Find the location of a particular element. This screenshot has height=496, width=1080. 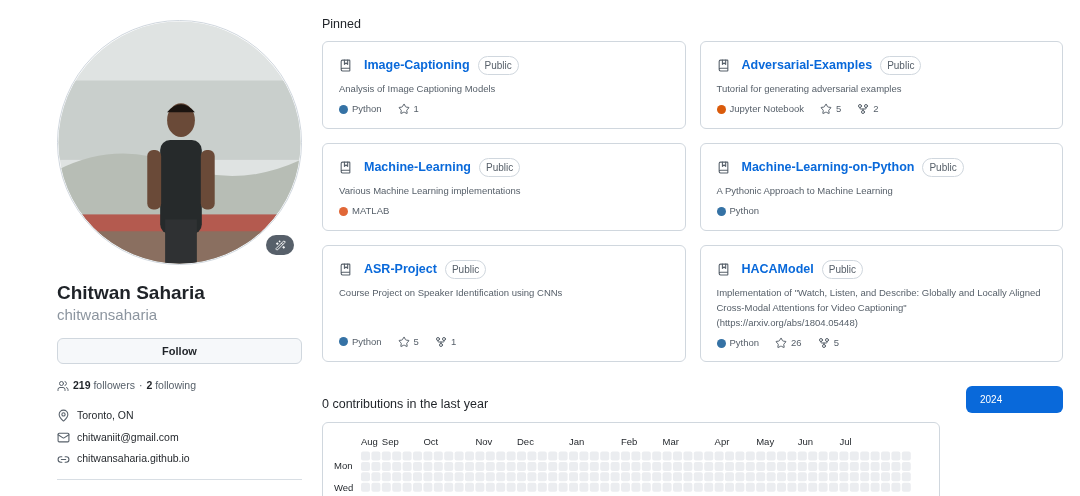

month-label: Apr is located at coordinates (722, 442).